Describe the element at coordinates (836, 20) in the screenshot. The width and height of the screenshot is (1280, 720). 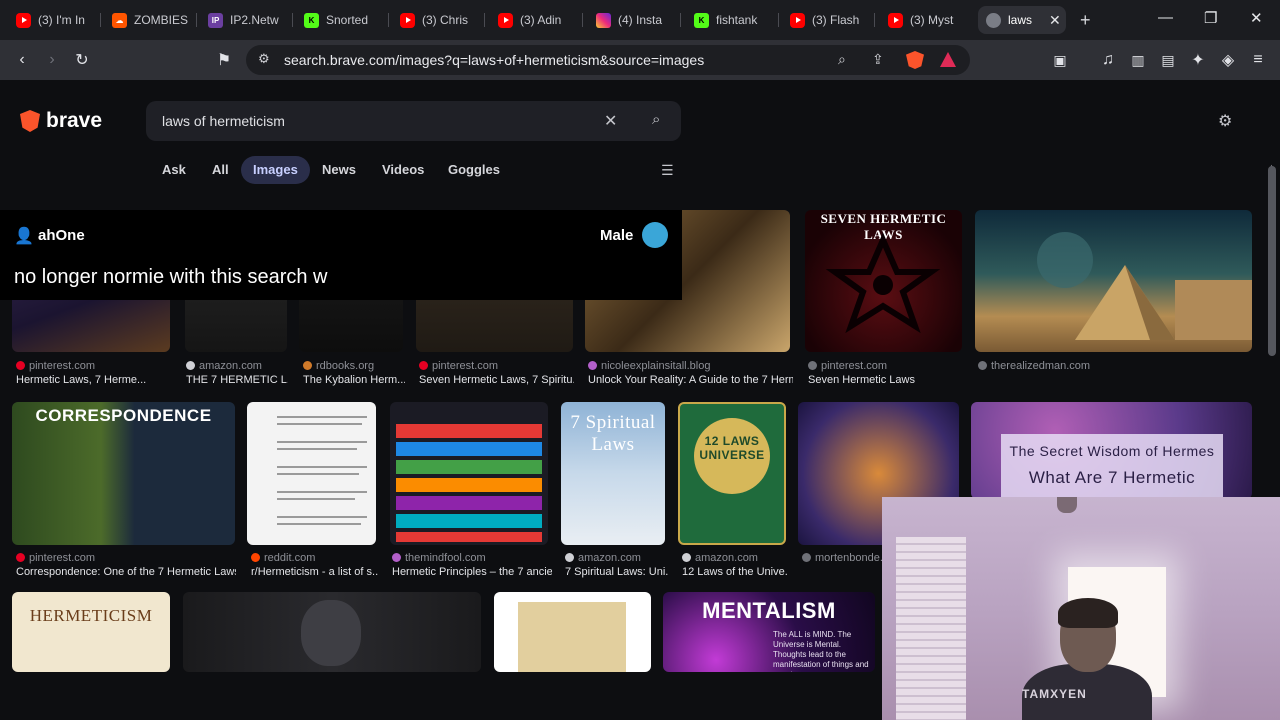
I see `tab-label: (3) Flash` at that location.